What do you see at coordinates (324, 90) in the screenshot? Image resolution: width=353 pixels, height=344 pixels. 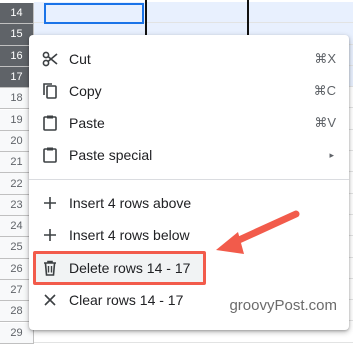 I see `shortcut-label: ⌘C` at bounding box center [324, 90].